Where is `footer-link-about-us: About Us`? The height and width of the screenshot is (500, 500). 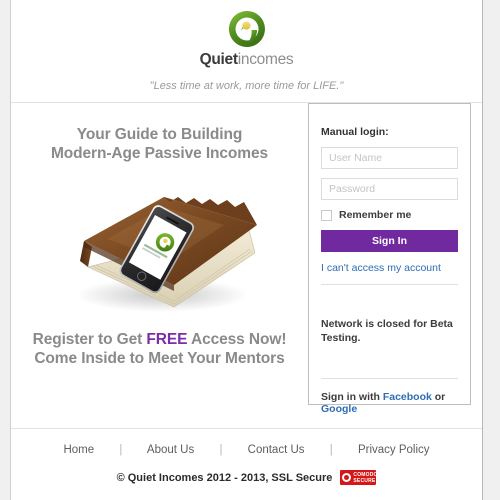 footer-link-about-us: About Us is located at coordinates (170, 450).